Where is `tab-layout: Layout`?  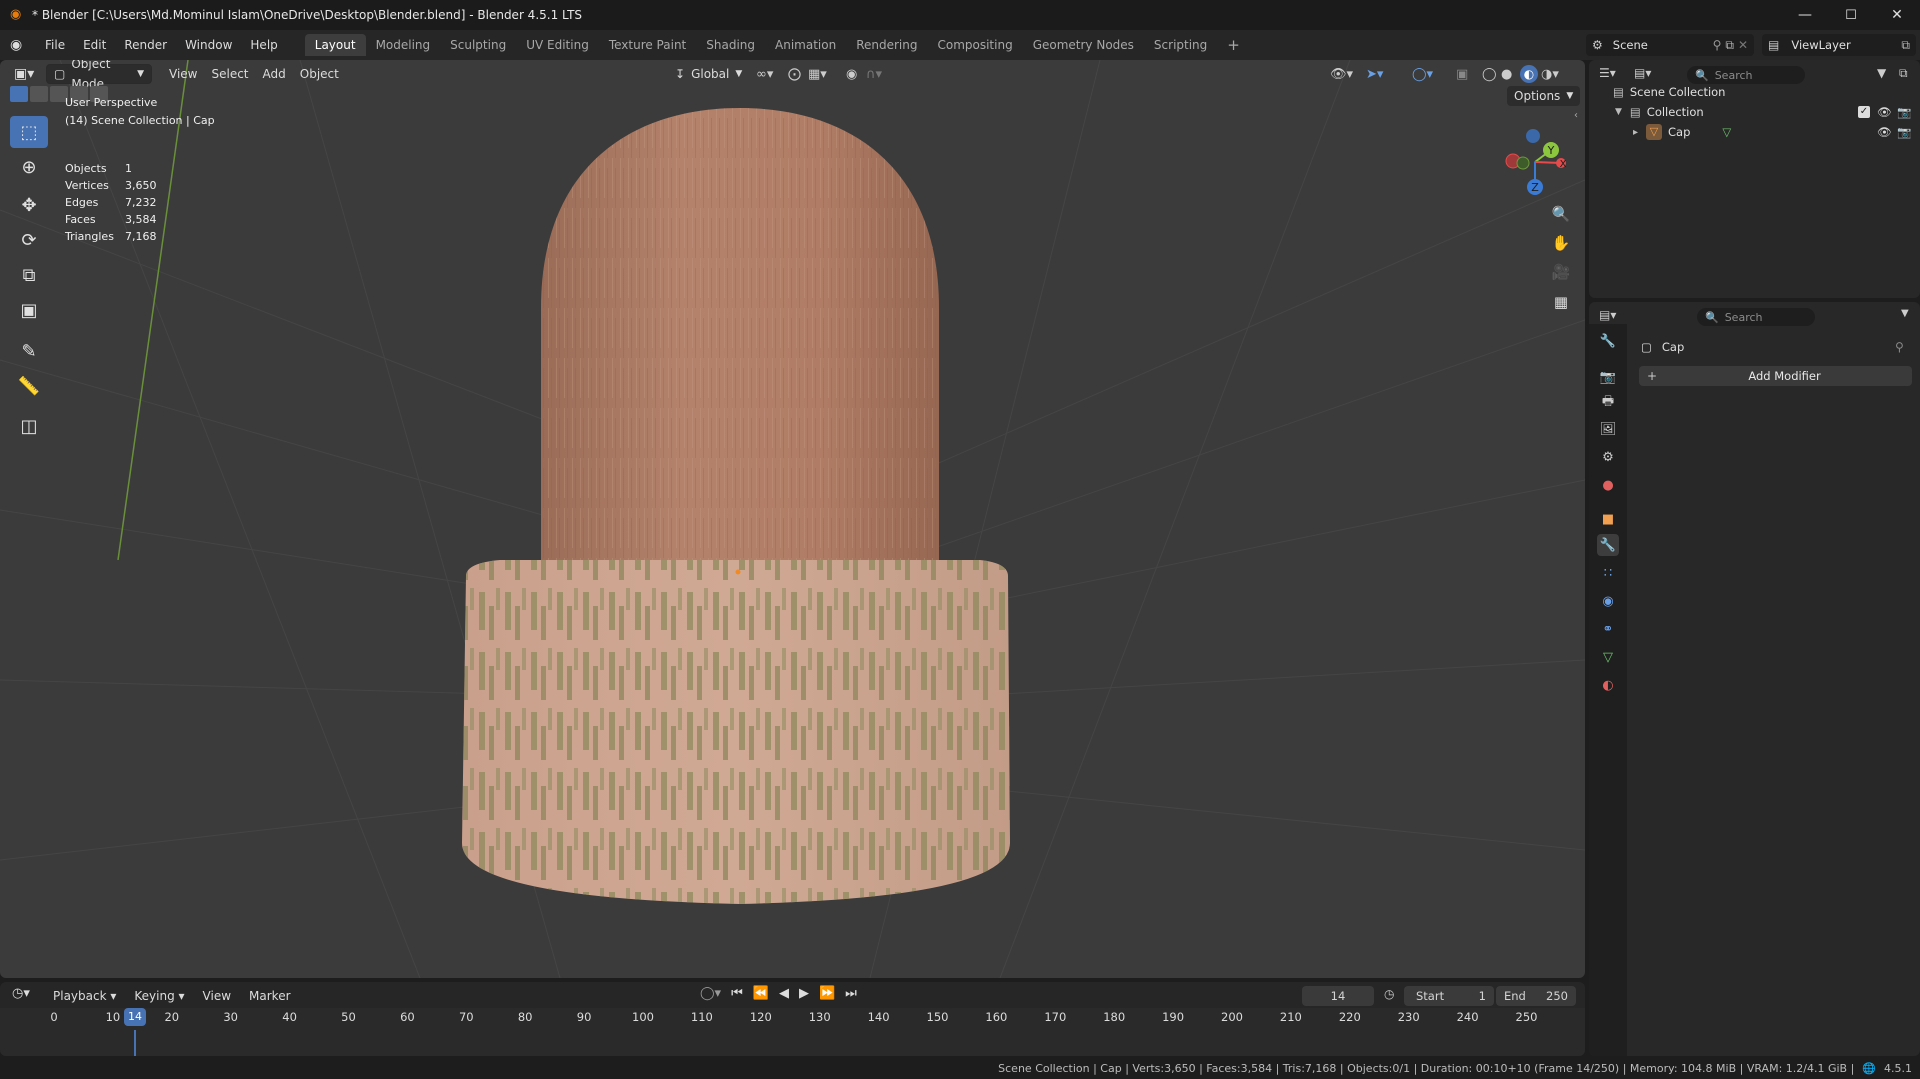 tab-layout: Layout is located at coordinates (335, 45).